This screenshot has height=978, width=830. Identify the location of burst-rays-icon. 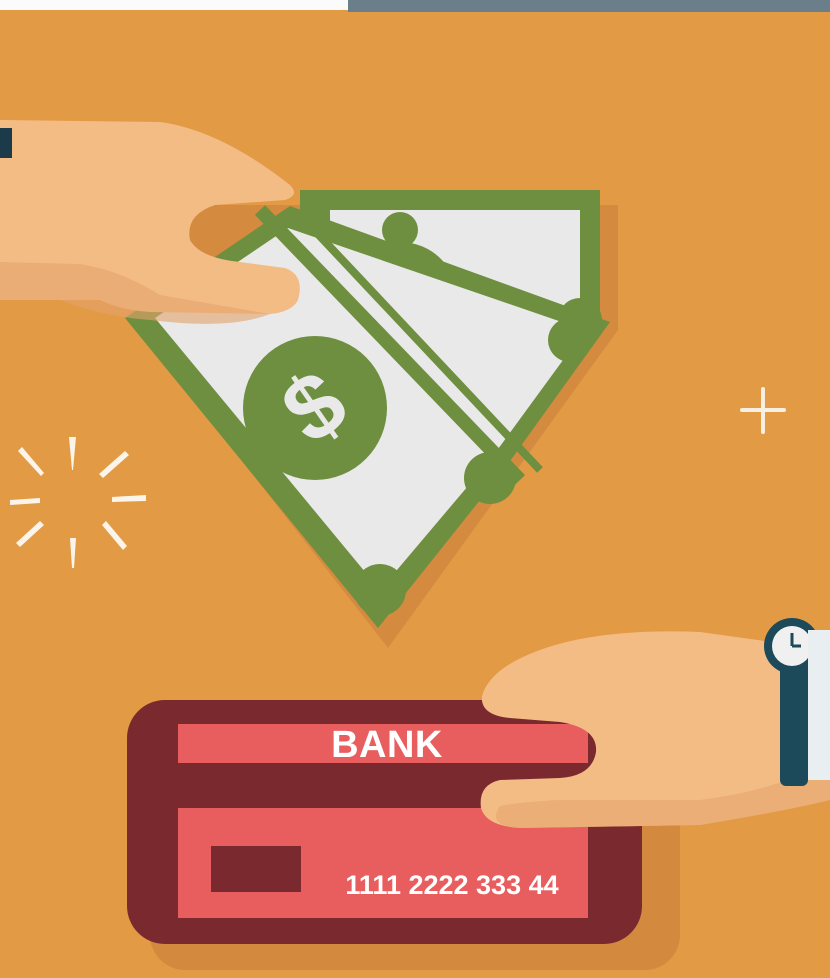
(78, 502).